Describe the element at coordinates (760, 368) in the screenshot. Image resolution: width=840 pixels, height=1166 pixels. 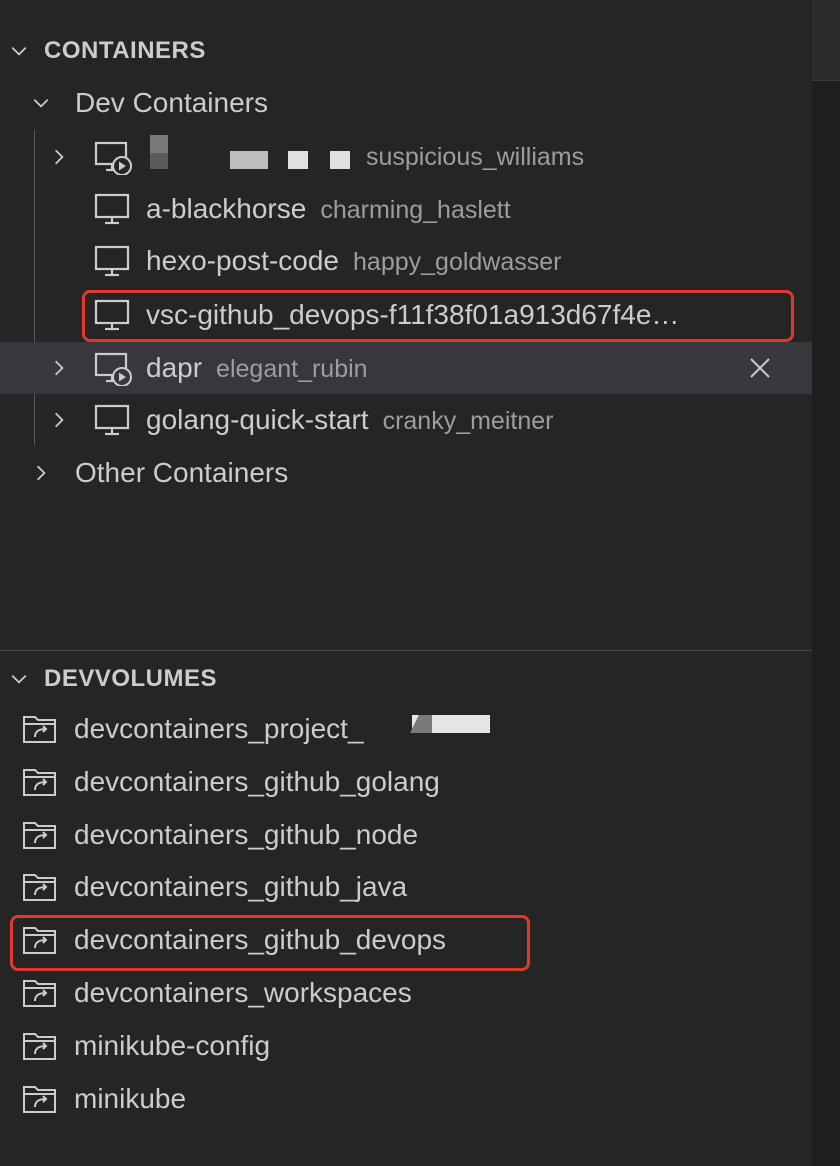
I see `close-icon` at that location.